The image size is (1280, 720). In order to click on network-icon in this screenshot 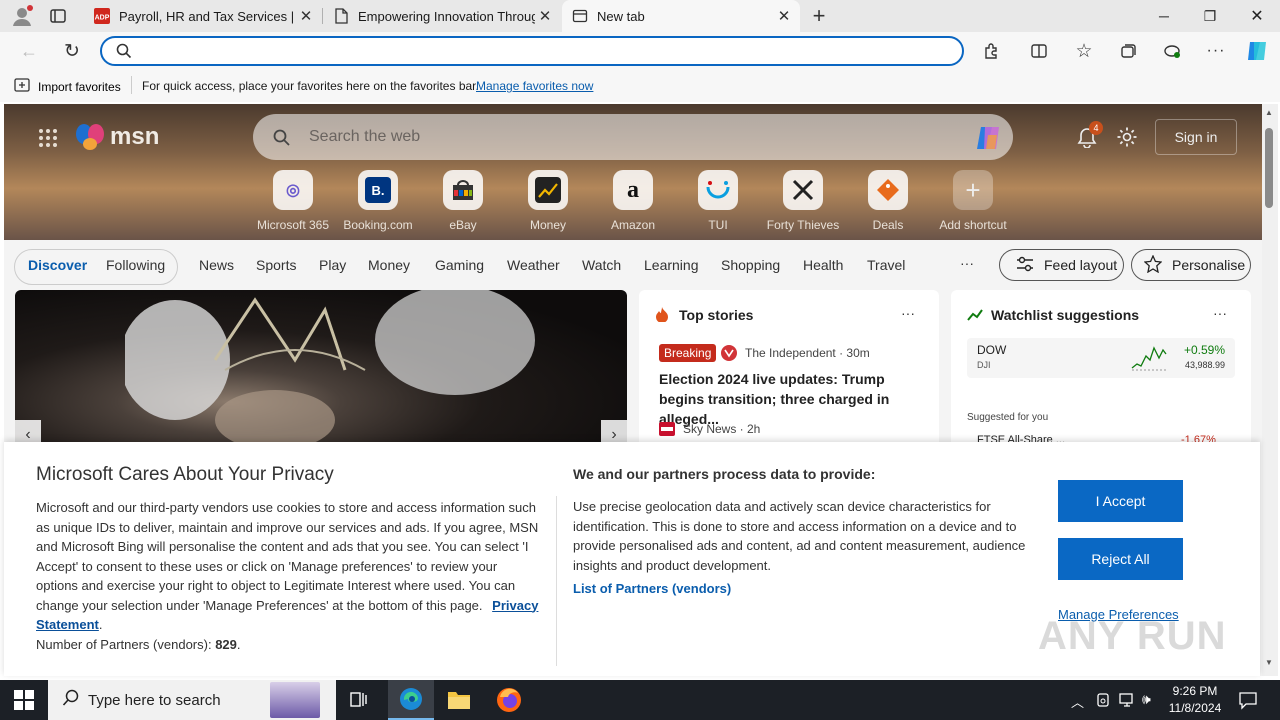, I will do `click(1127, 702)`.